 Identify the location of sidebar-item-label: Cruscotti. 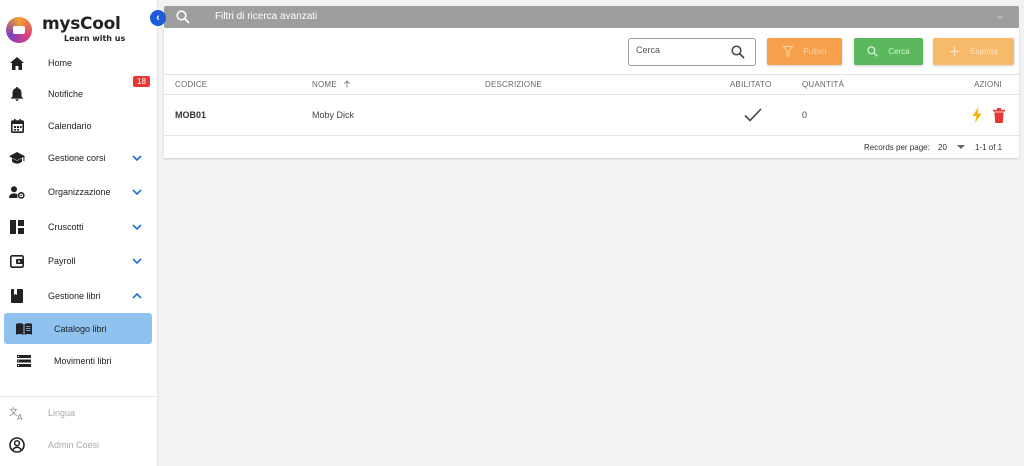
(66, 227).